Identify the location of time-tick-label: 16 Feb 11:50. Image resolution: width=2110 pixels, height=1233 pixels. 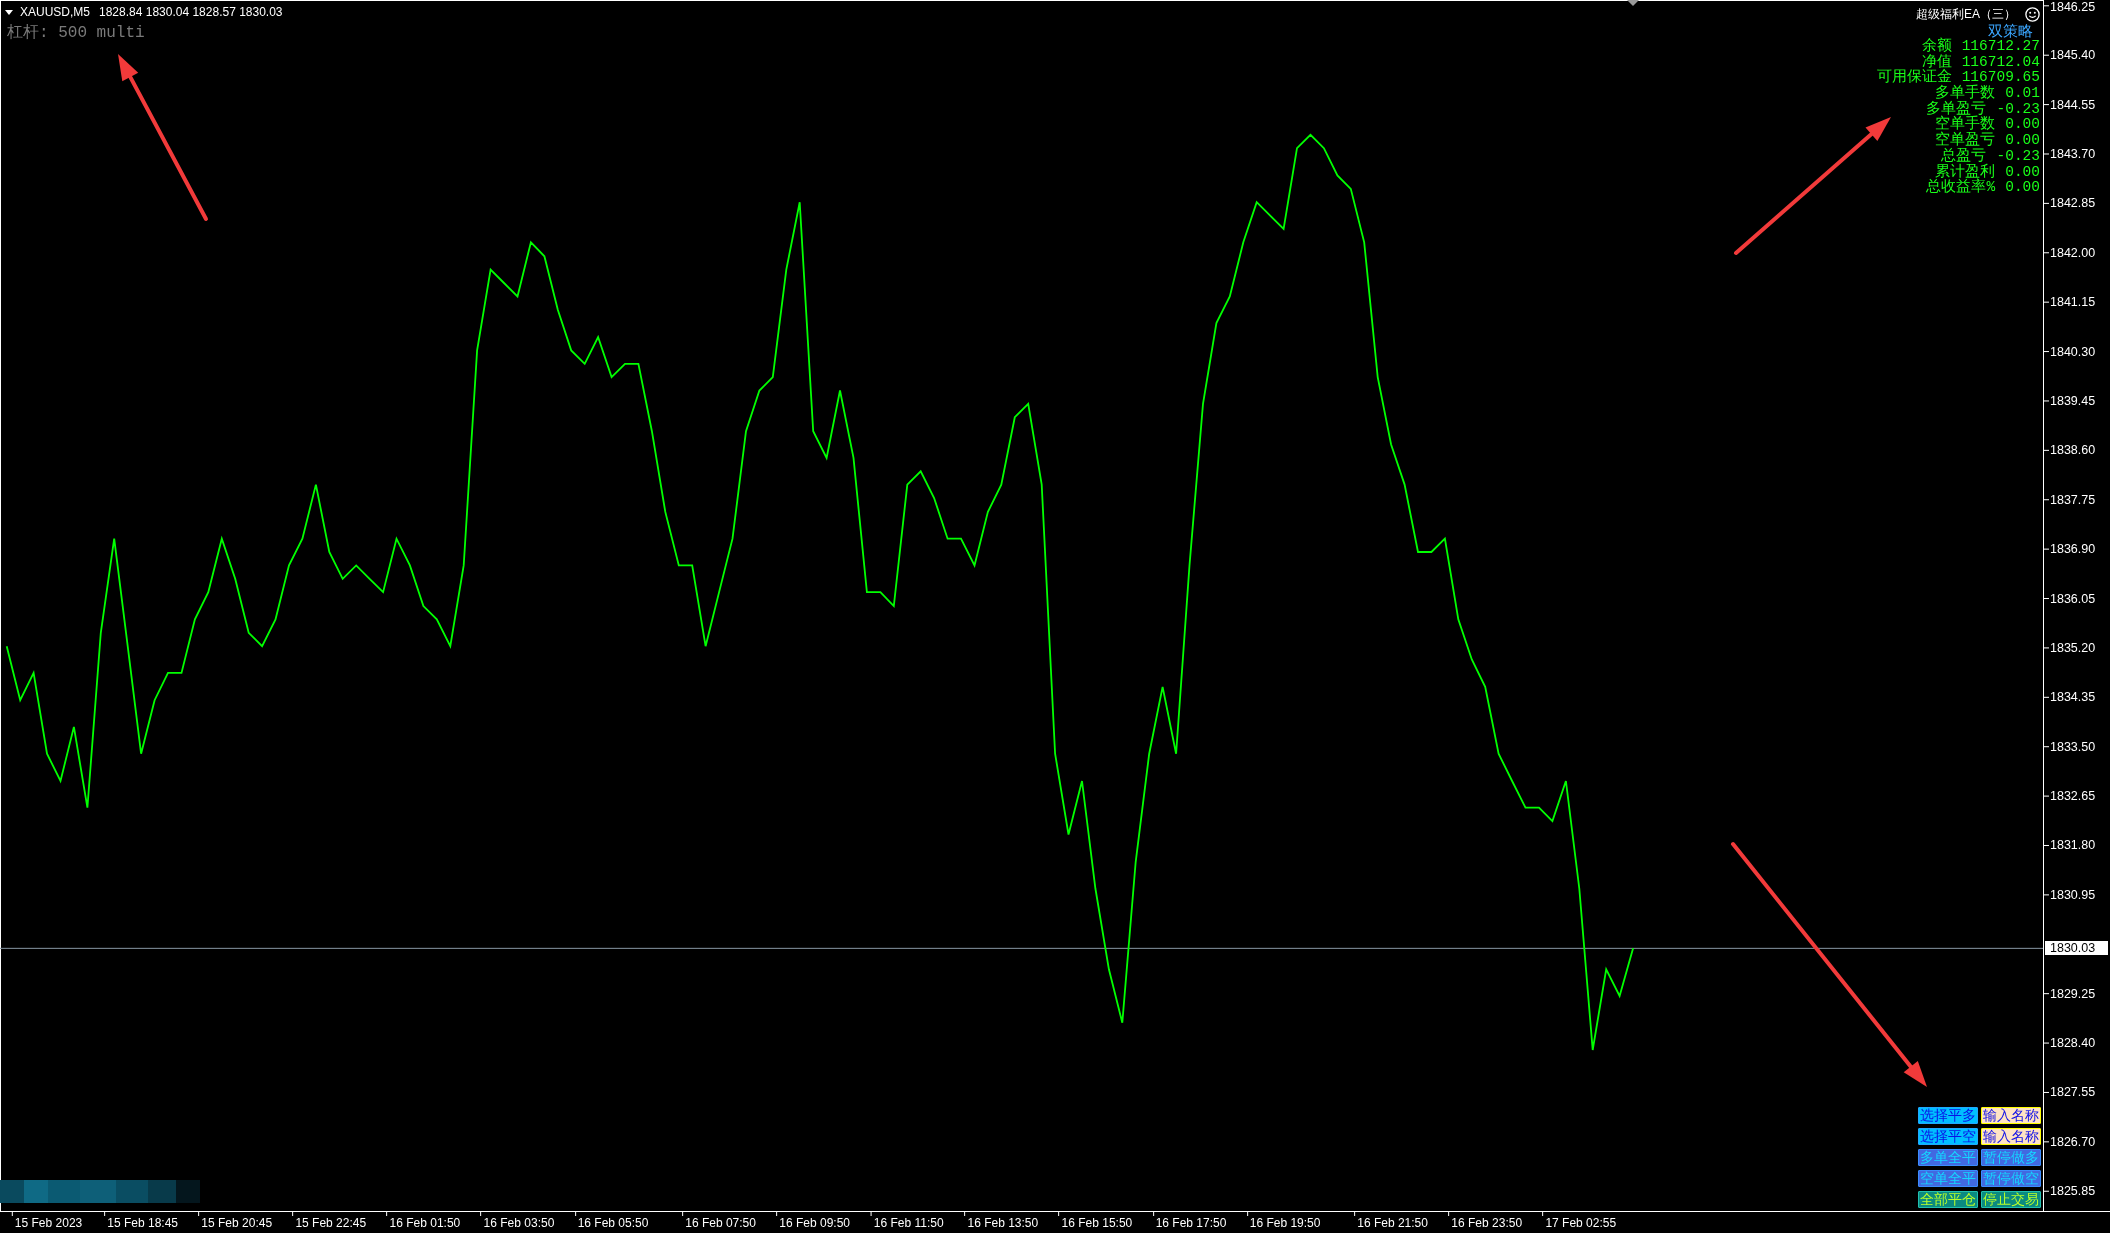
(907, 1221).